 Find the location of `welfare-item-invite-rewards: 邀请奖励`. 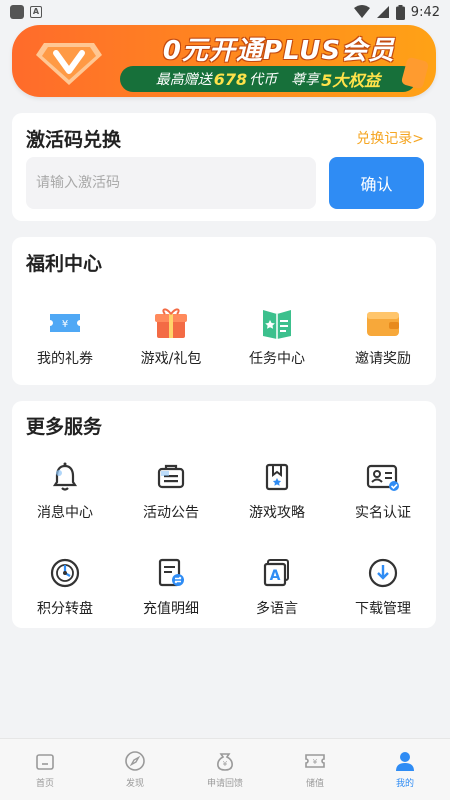

welfare-item-invite-rewards: 邀请奖励 is located at coordinates (383, 336).